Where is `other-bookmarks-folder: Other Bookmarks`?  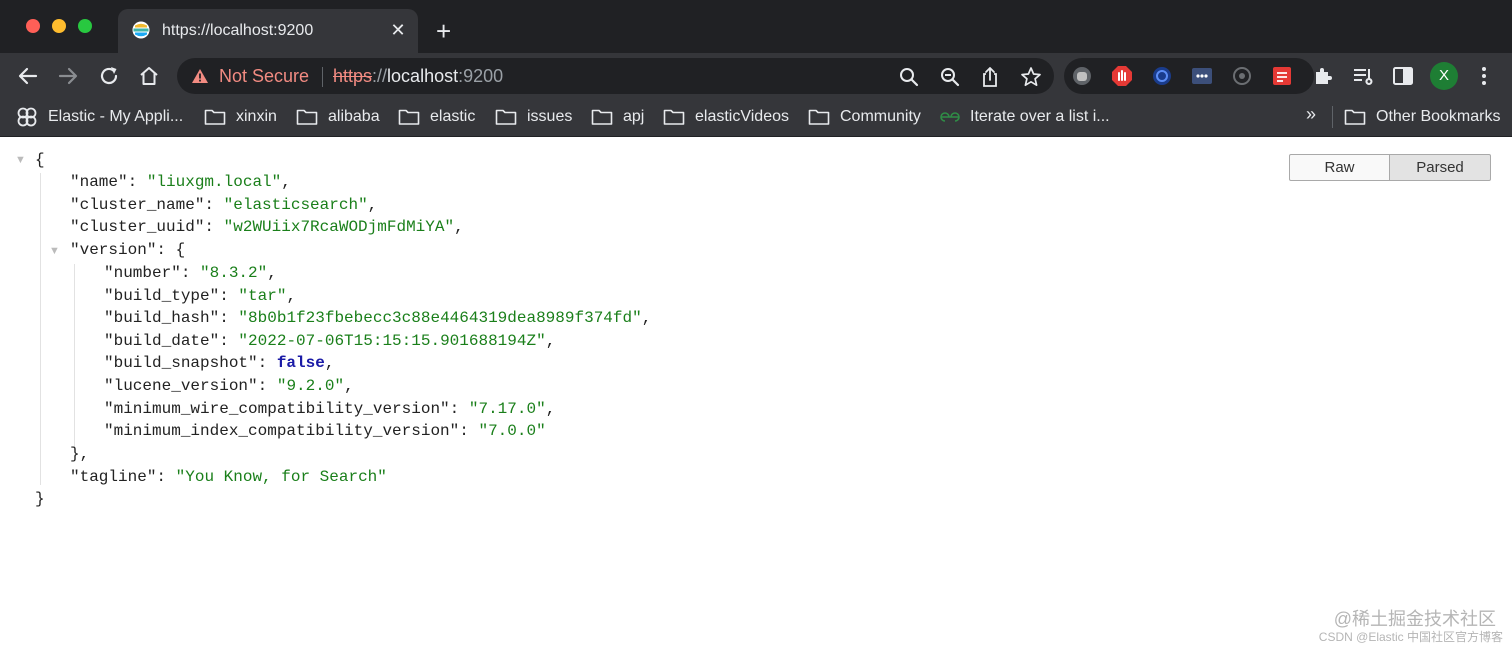 other-bookmarks-folder: Other Bookmarks is located at coordinates (1422, 117).